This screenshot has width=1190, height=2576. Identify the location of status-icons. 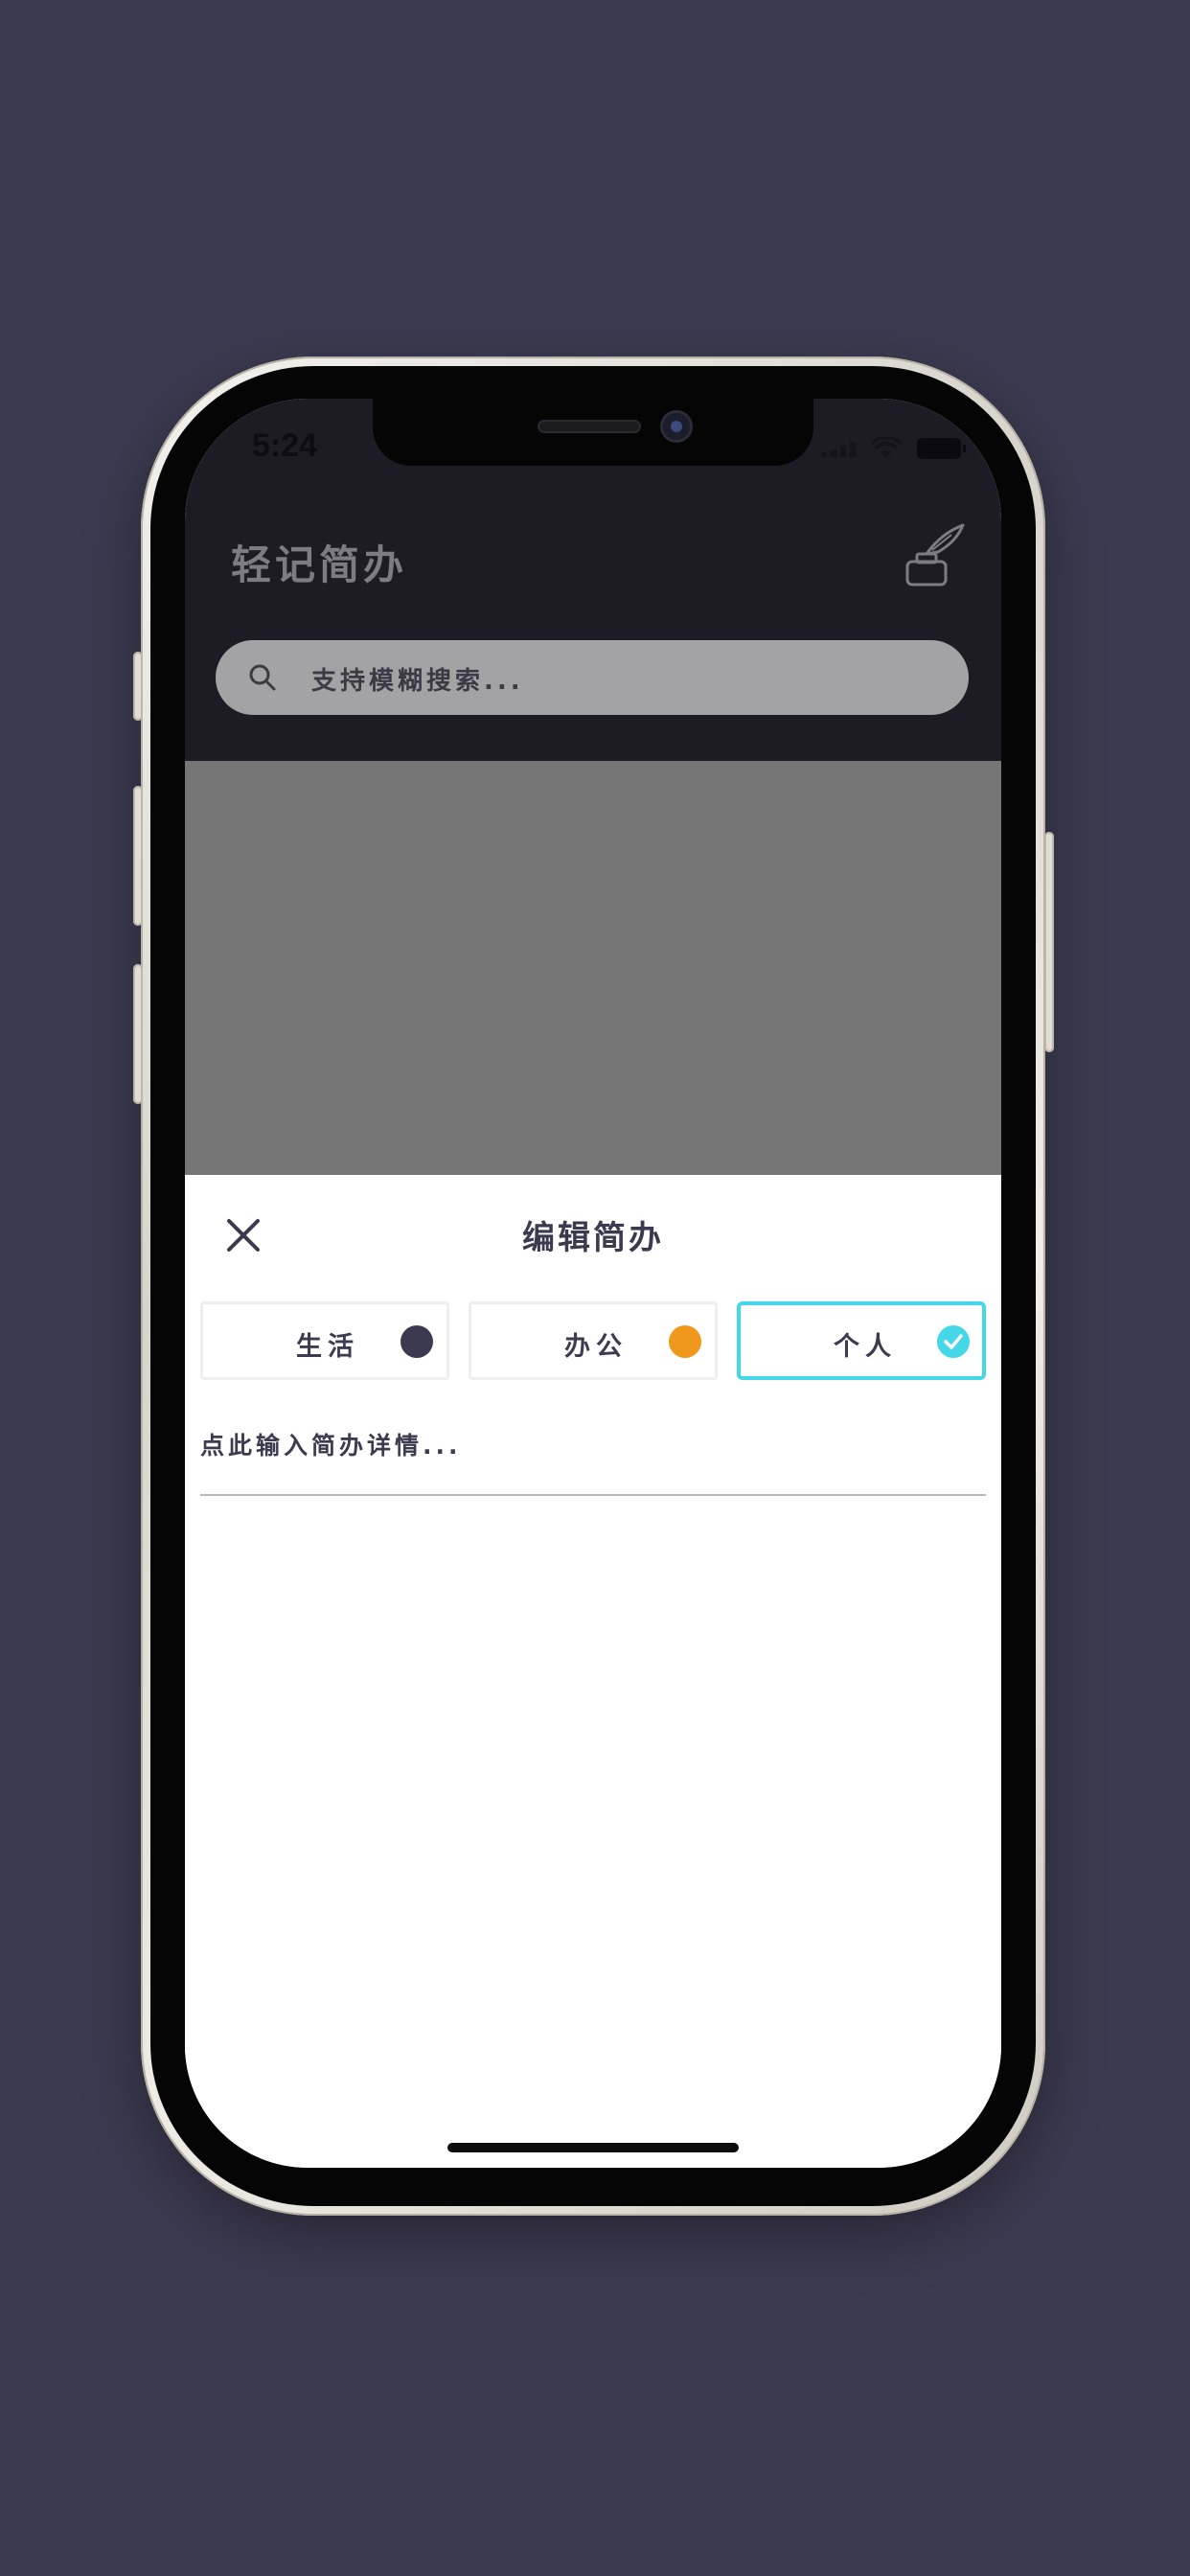
(894, 448).